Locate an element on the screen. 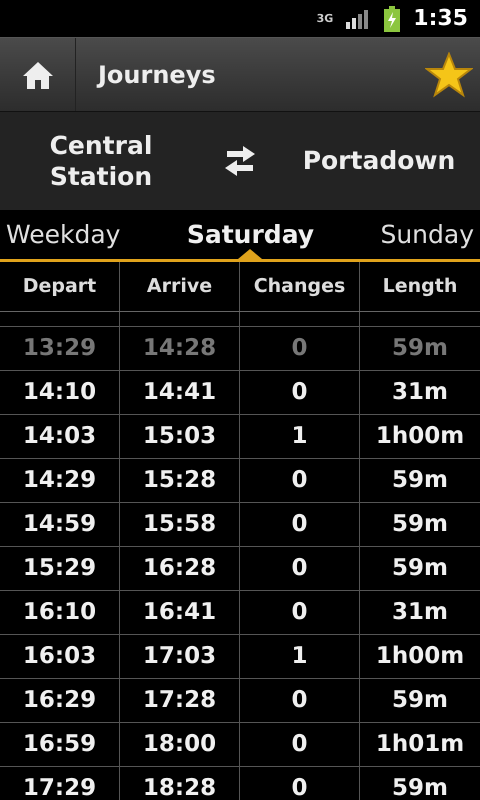 The height and width of the screenshot is (800, 480). origin-station: Central Station is located at coordinates (101, 161).